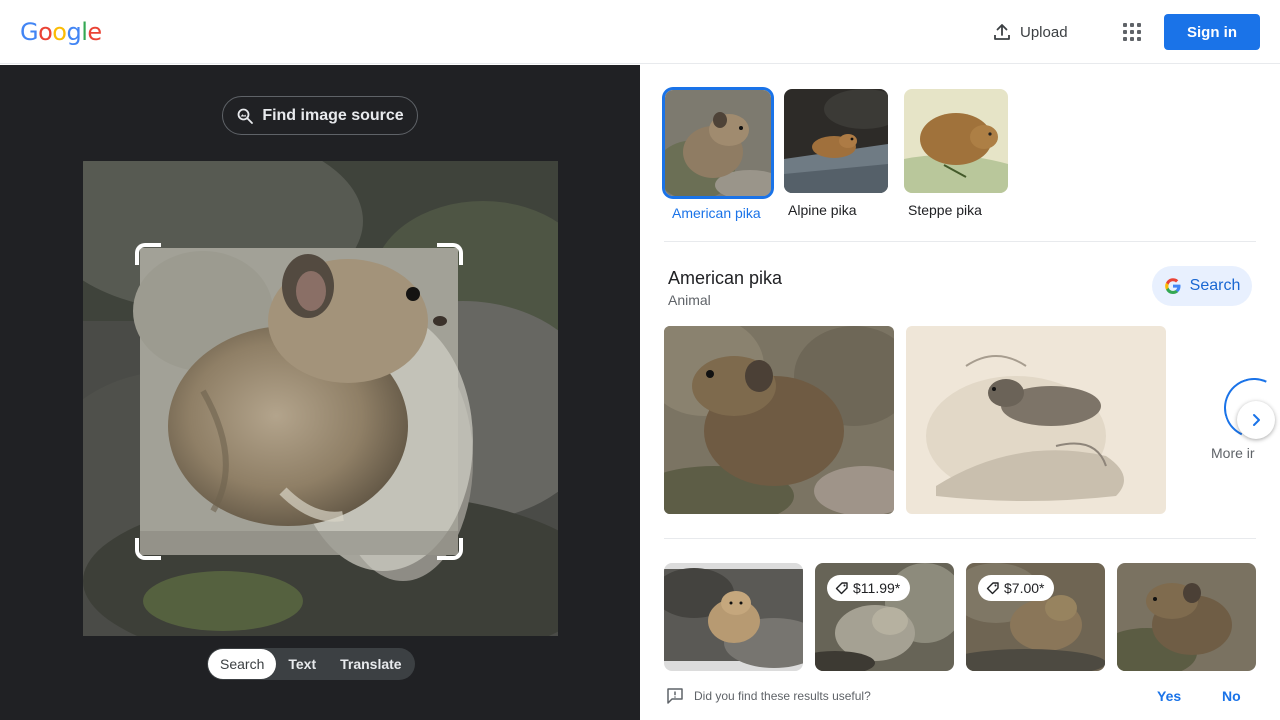  Describe the element at coordinates (1132, 32) in the screenshot. I see `apps-grid-icon` at that location.